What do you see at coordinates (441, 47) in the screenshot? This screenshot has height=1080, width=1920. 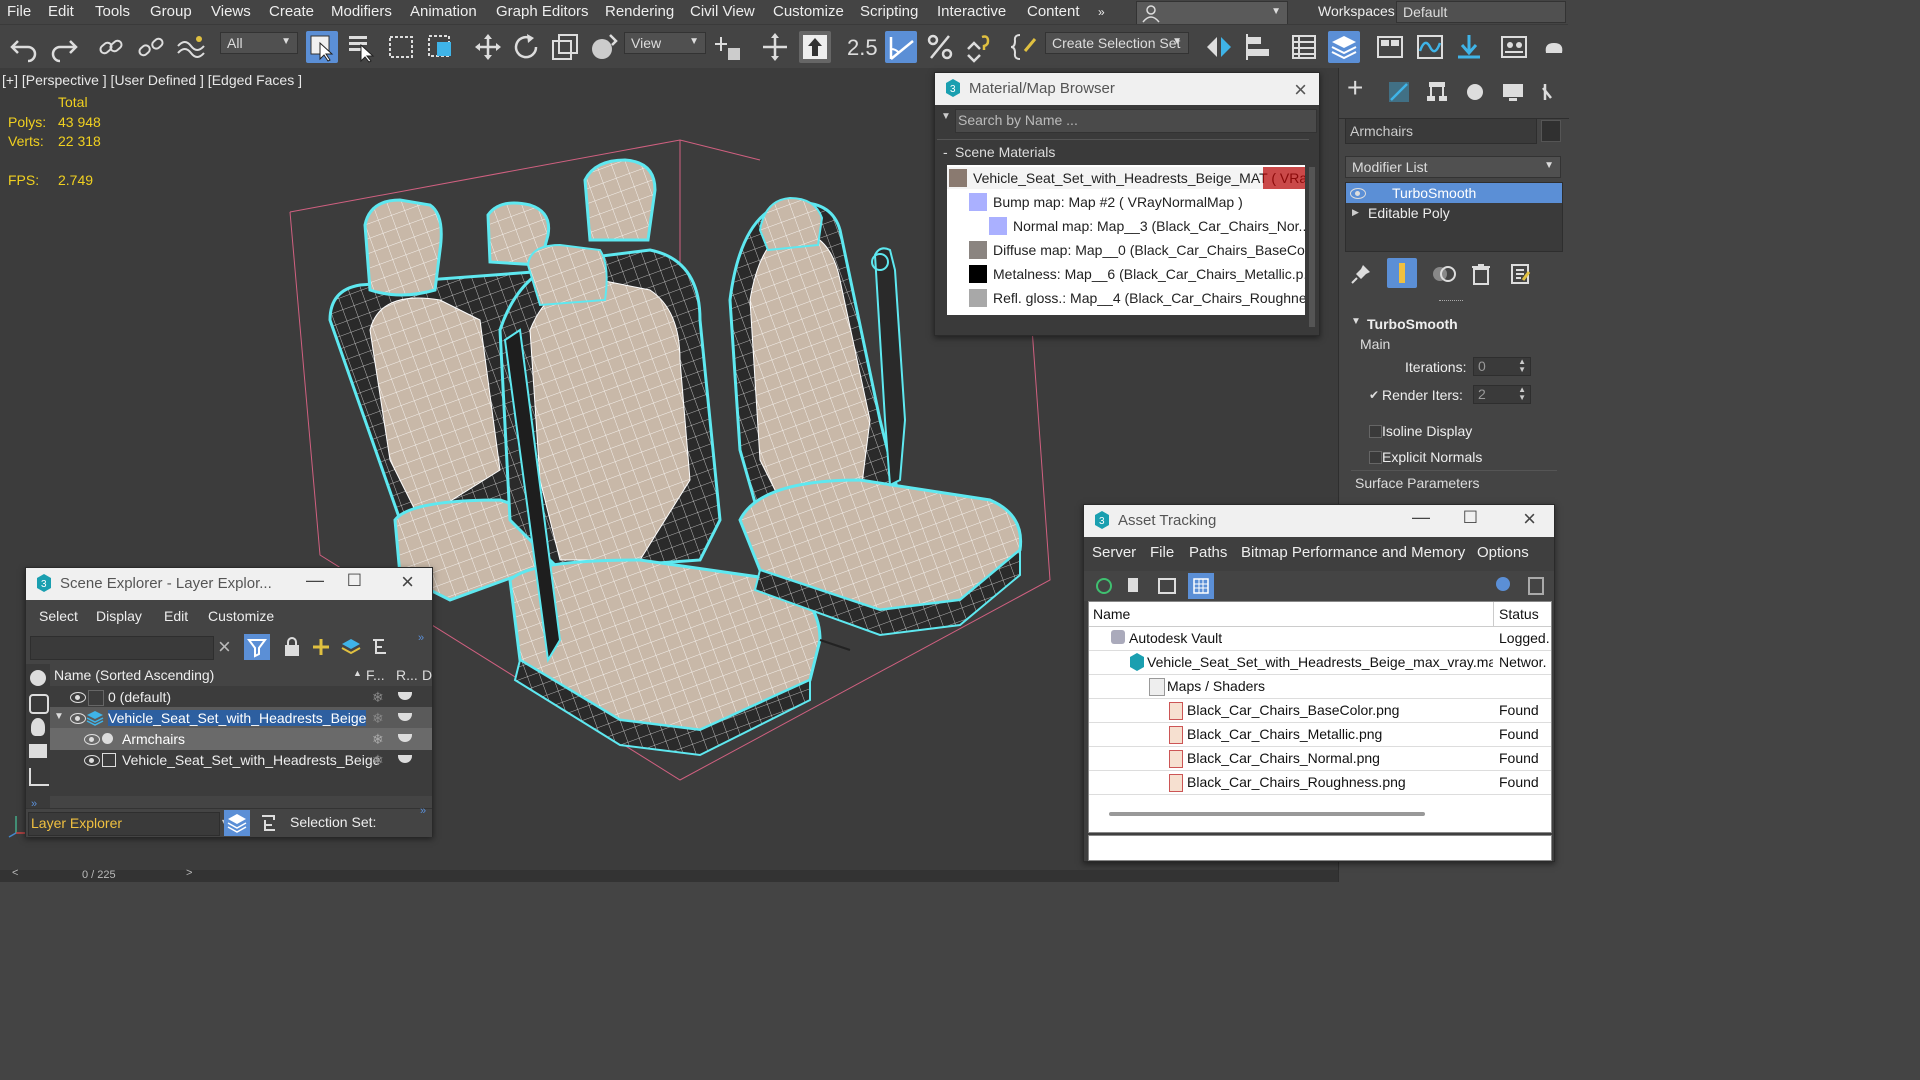 I see `window-crossing-button` at bounding box center [441, 47].